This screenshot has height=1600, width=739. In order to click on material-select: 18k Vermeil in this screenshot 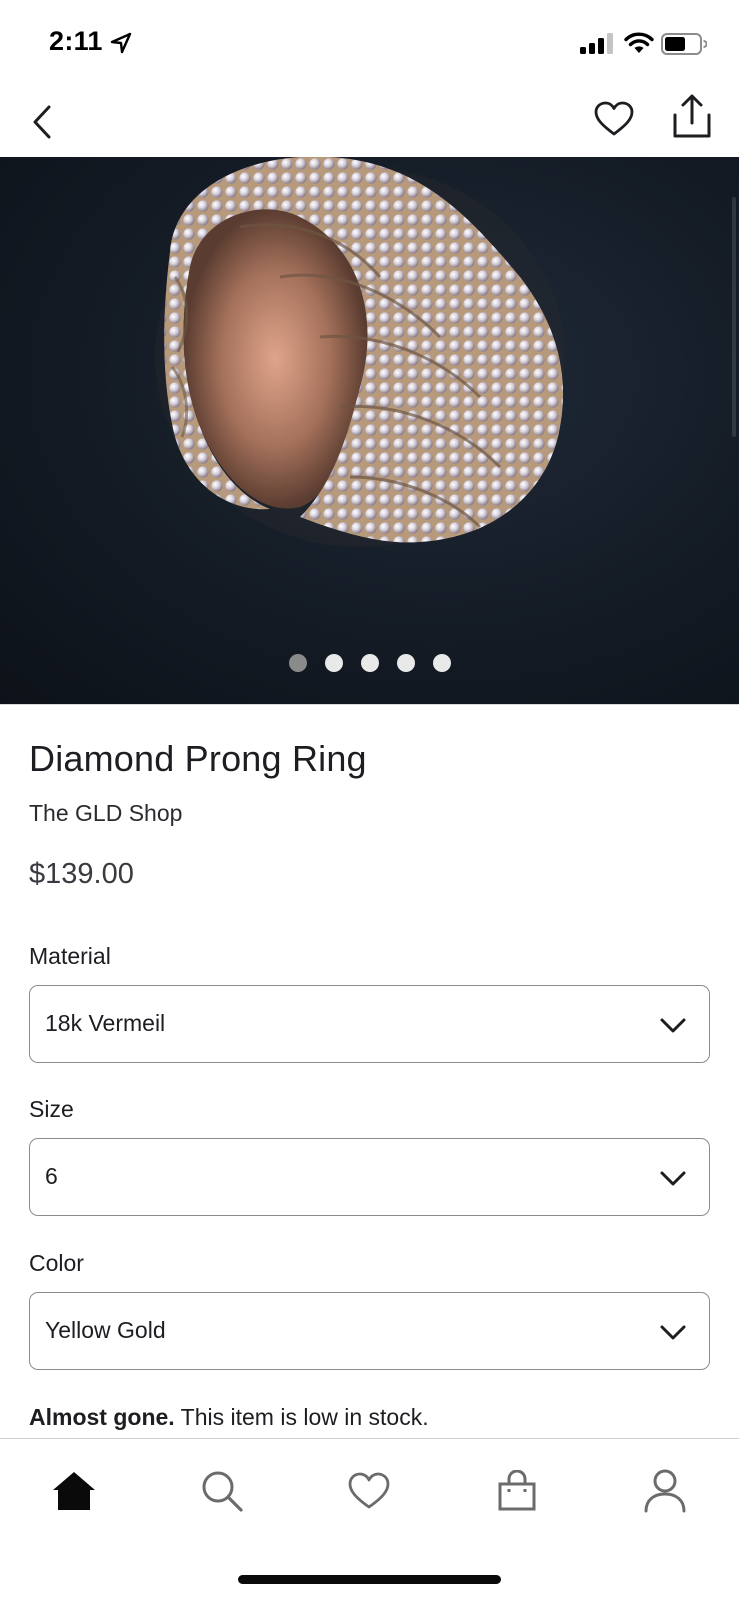, I will do `click(369, 1024)`.